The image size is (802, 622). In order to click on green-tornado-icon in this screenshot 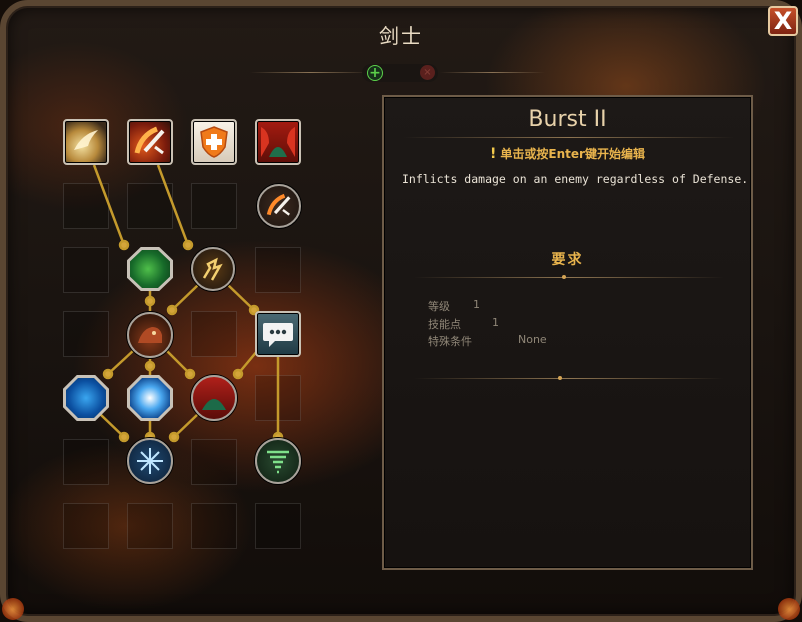, I will do `click(278, 461)`.